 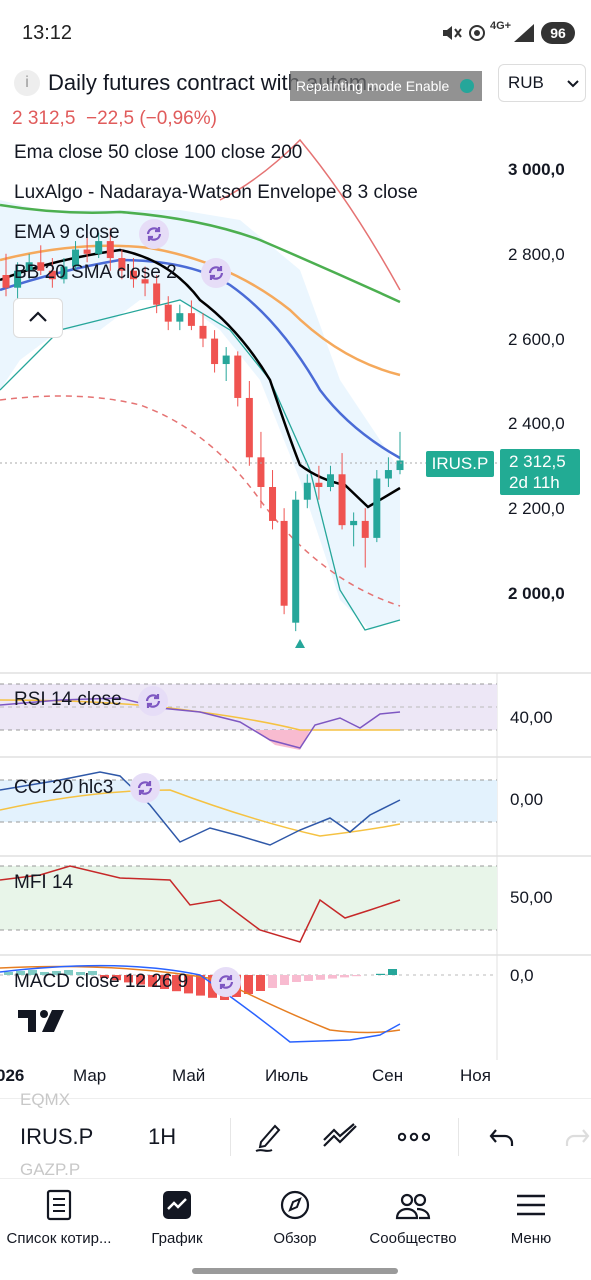 I want to click on macd-axis-value: 0,0, so click(x=522, y=975).